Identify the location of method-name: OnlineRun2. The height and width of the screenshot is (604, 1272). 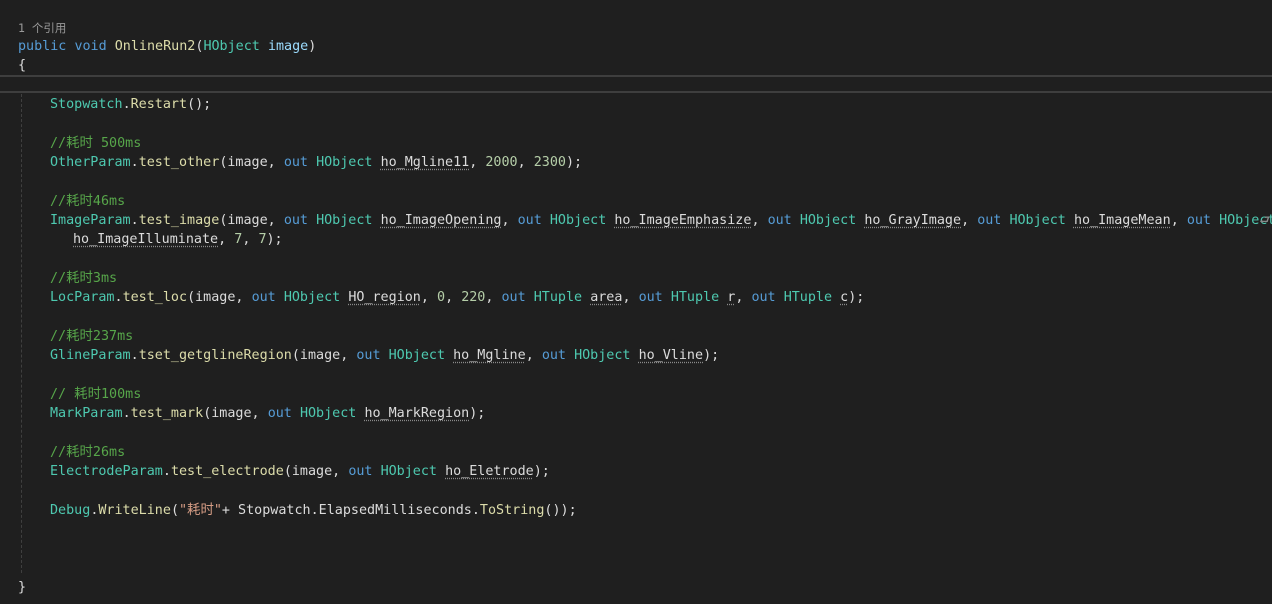
(155, 46).